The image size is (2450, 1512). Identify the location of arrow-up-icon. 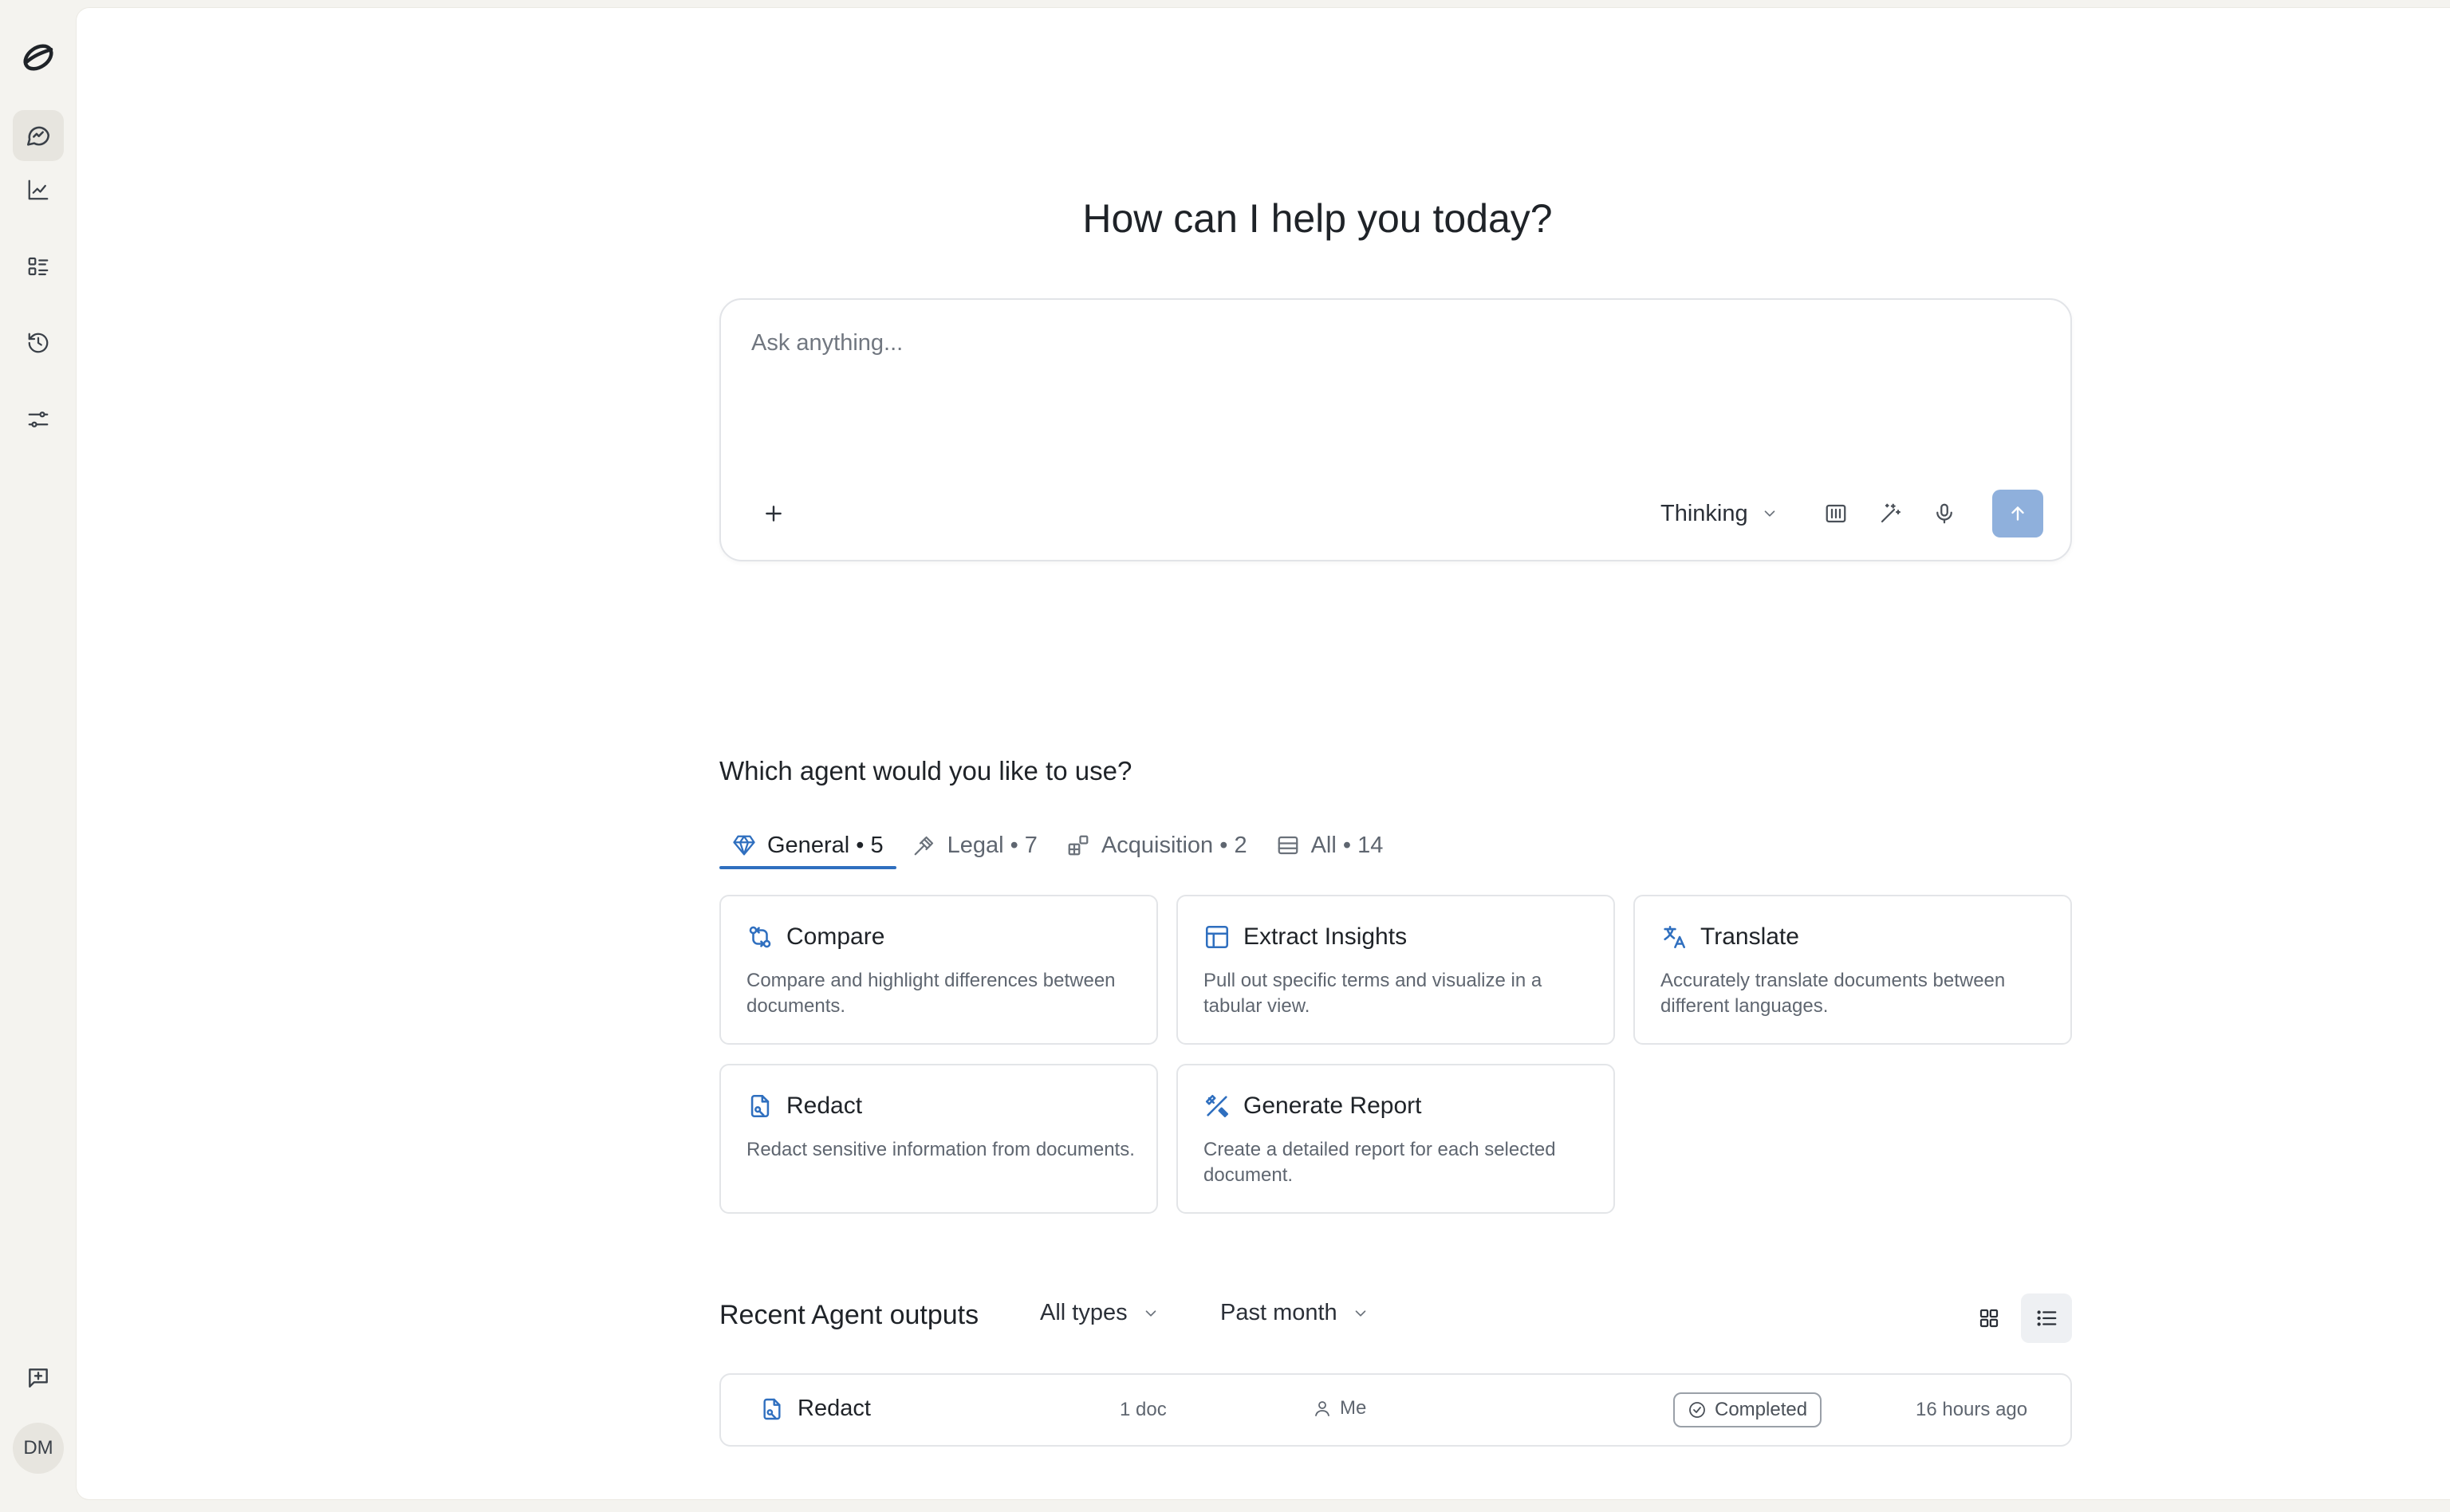
(2017, 513).